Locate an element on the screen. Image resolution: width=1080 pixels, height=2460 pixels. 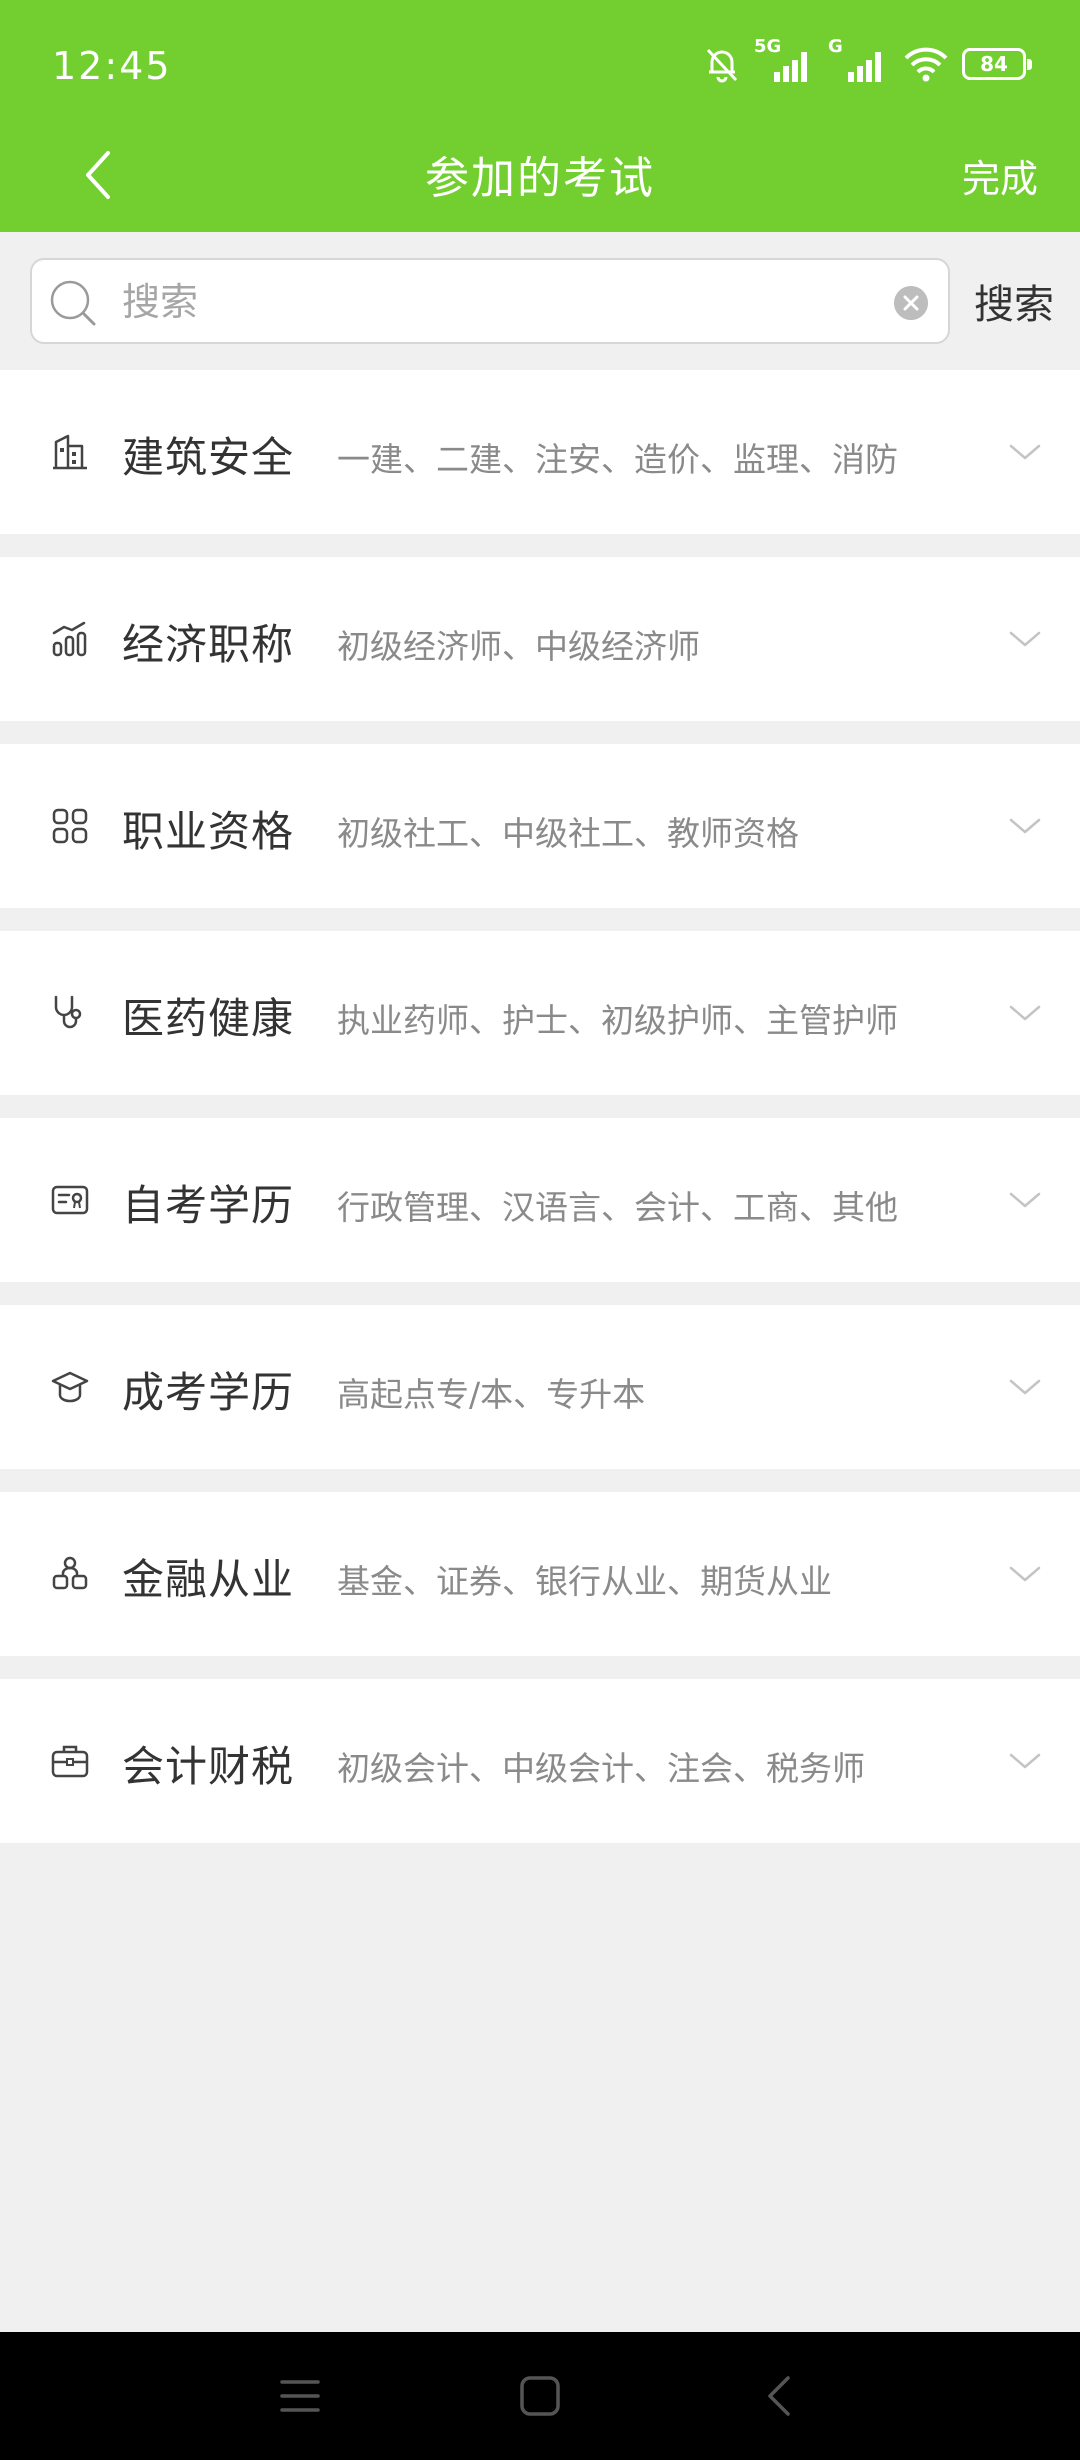
category-subtitle: 高起点专/本、专升本 is located at coordinates (491, 1394).